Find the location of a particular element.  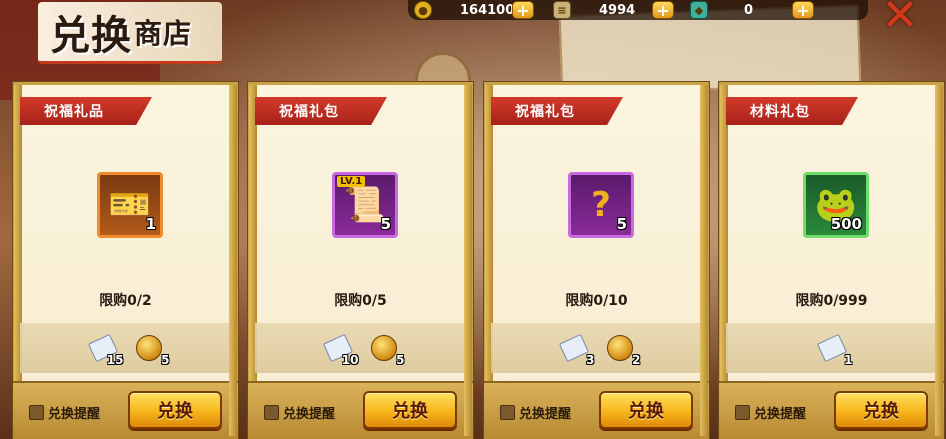

add-gem-button: + is located at coordinates (803, 10).